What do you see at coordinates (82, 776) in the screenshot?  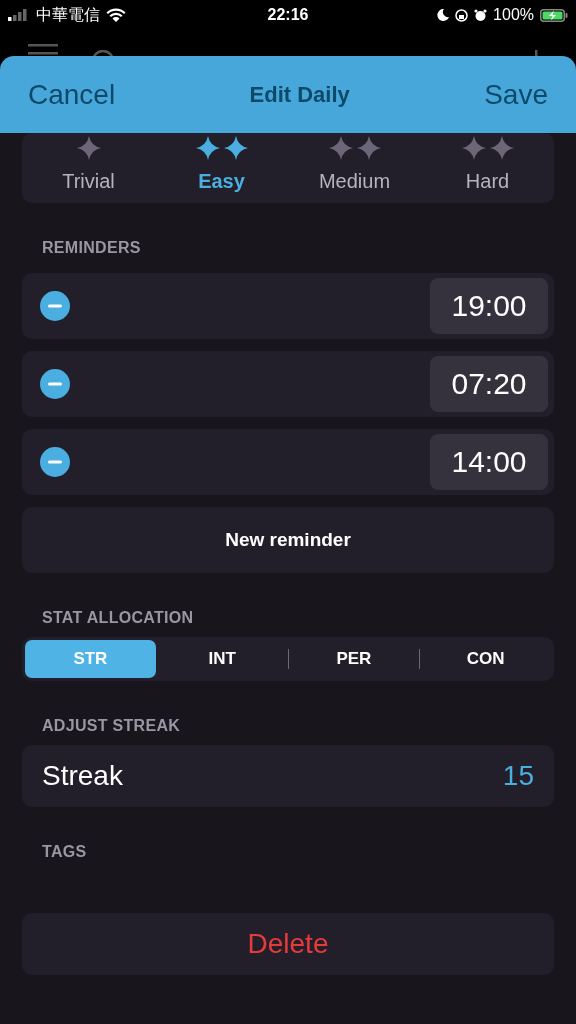 I see `streak-label: Streak` at bounding box center [82, 776].